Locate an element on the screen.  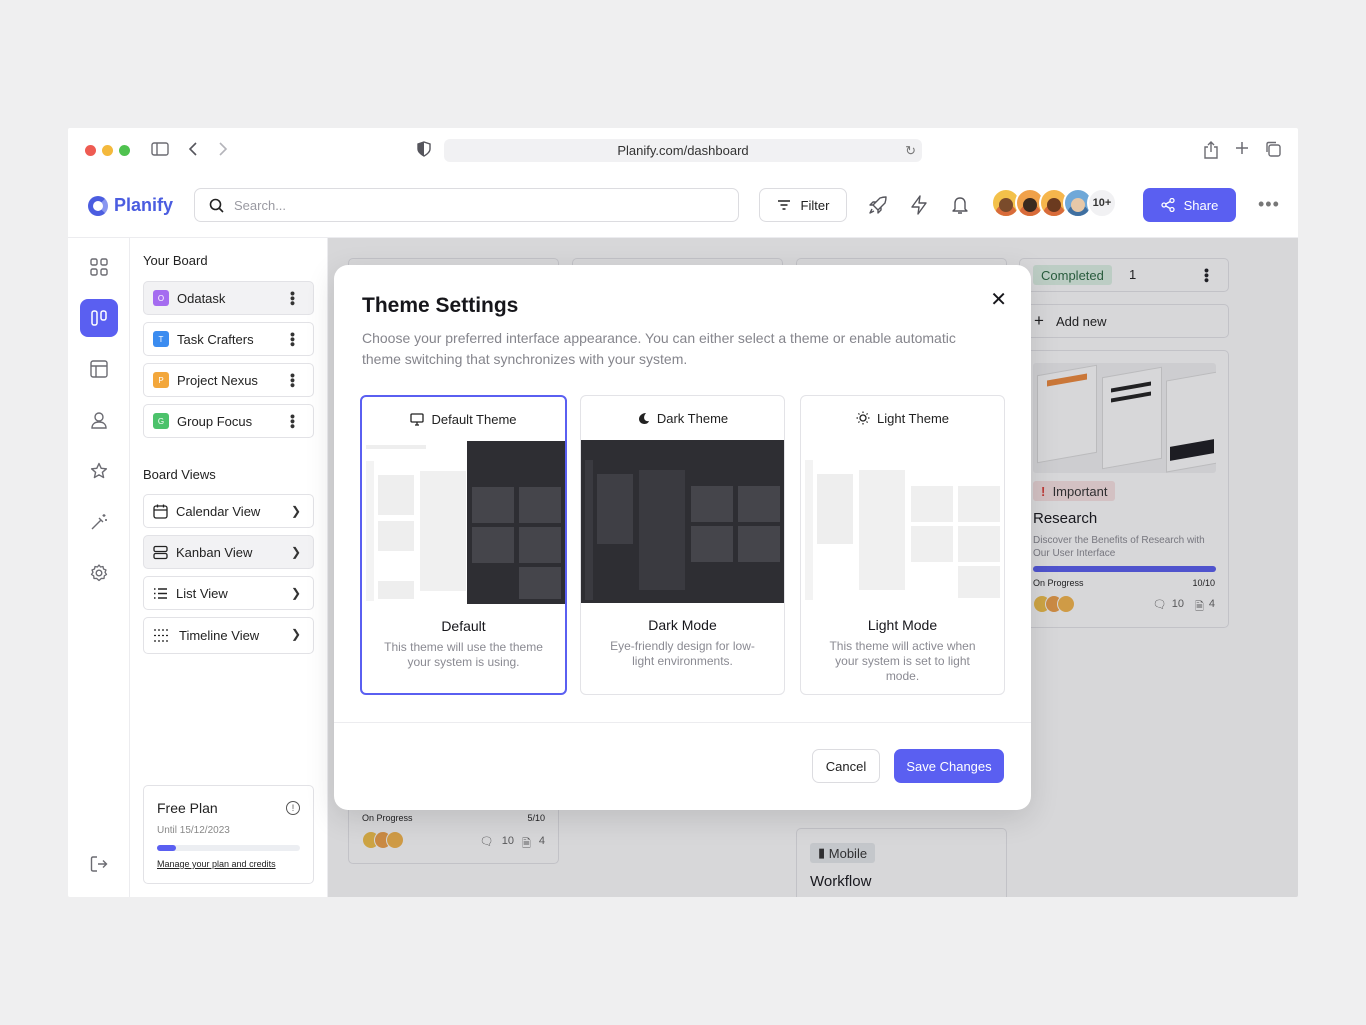
lightning-icon is located at coordinates (919, 207).